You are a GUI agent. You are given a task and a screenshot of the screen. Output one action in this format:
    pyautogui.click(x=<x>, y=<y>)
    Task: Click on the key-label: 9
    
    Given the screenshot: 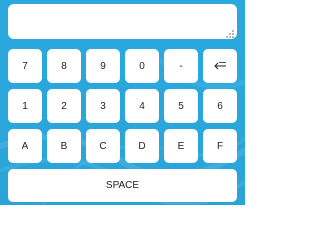 What is the action you would take?
    pyautogui.click(x=103, y=66)
    